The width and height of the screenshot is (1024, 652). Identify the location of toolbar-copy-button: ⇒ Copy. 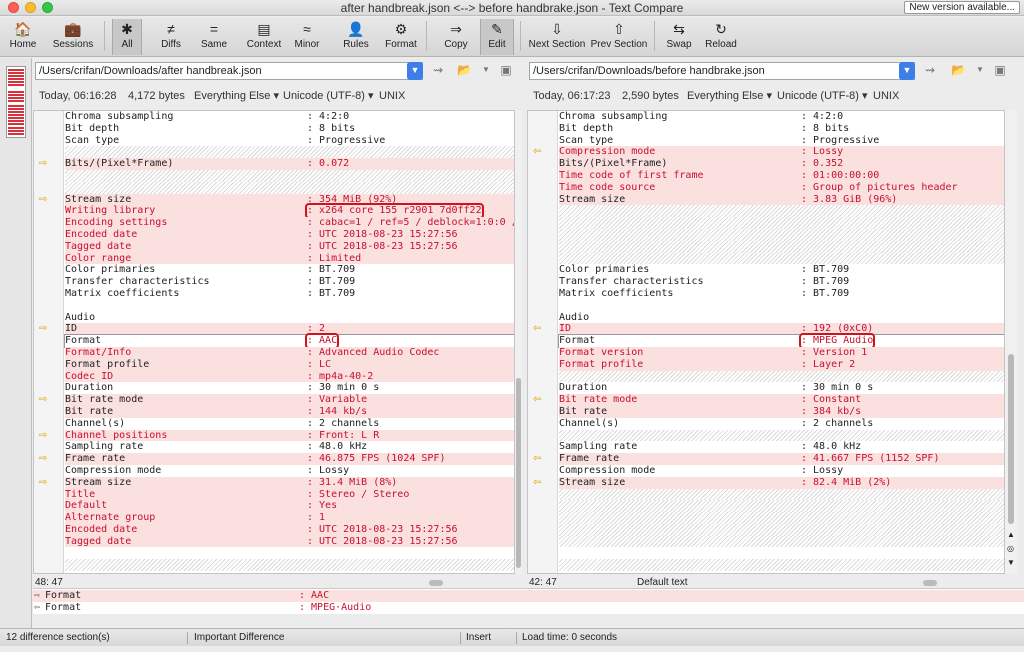
(456, 37).